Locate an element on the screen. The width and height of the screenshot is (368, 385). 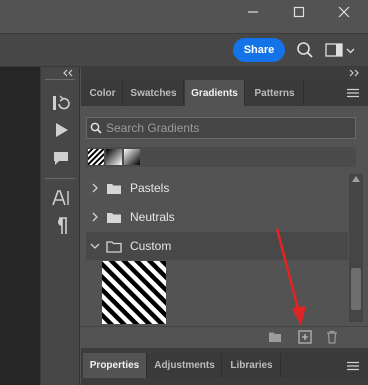
history-icon is located at coordinates (61, 102).